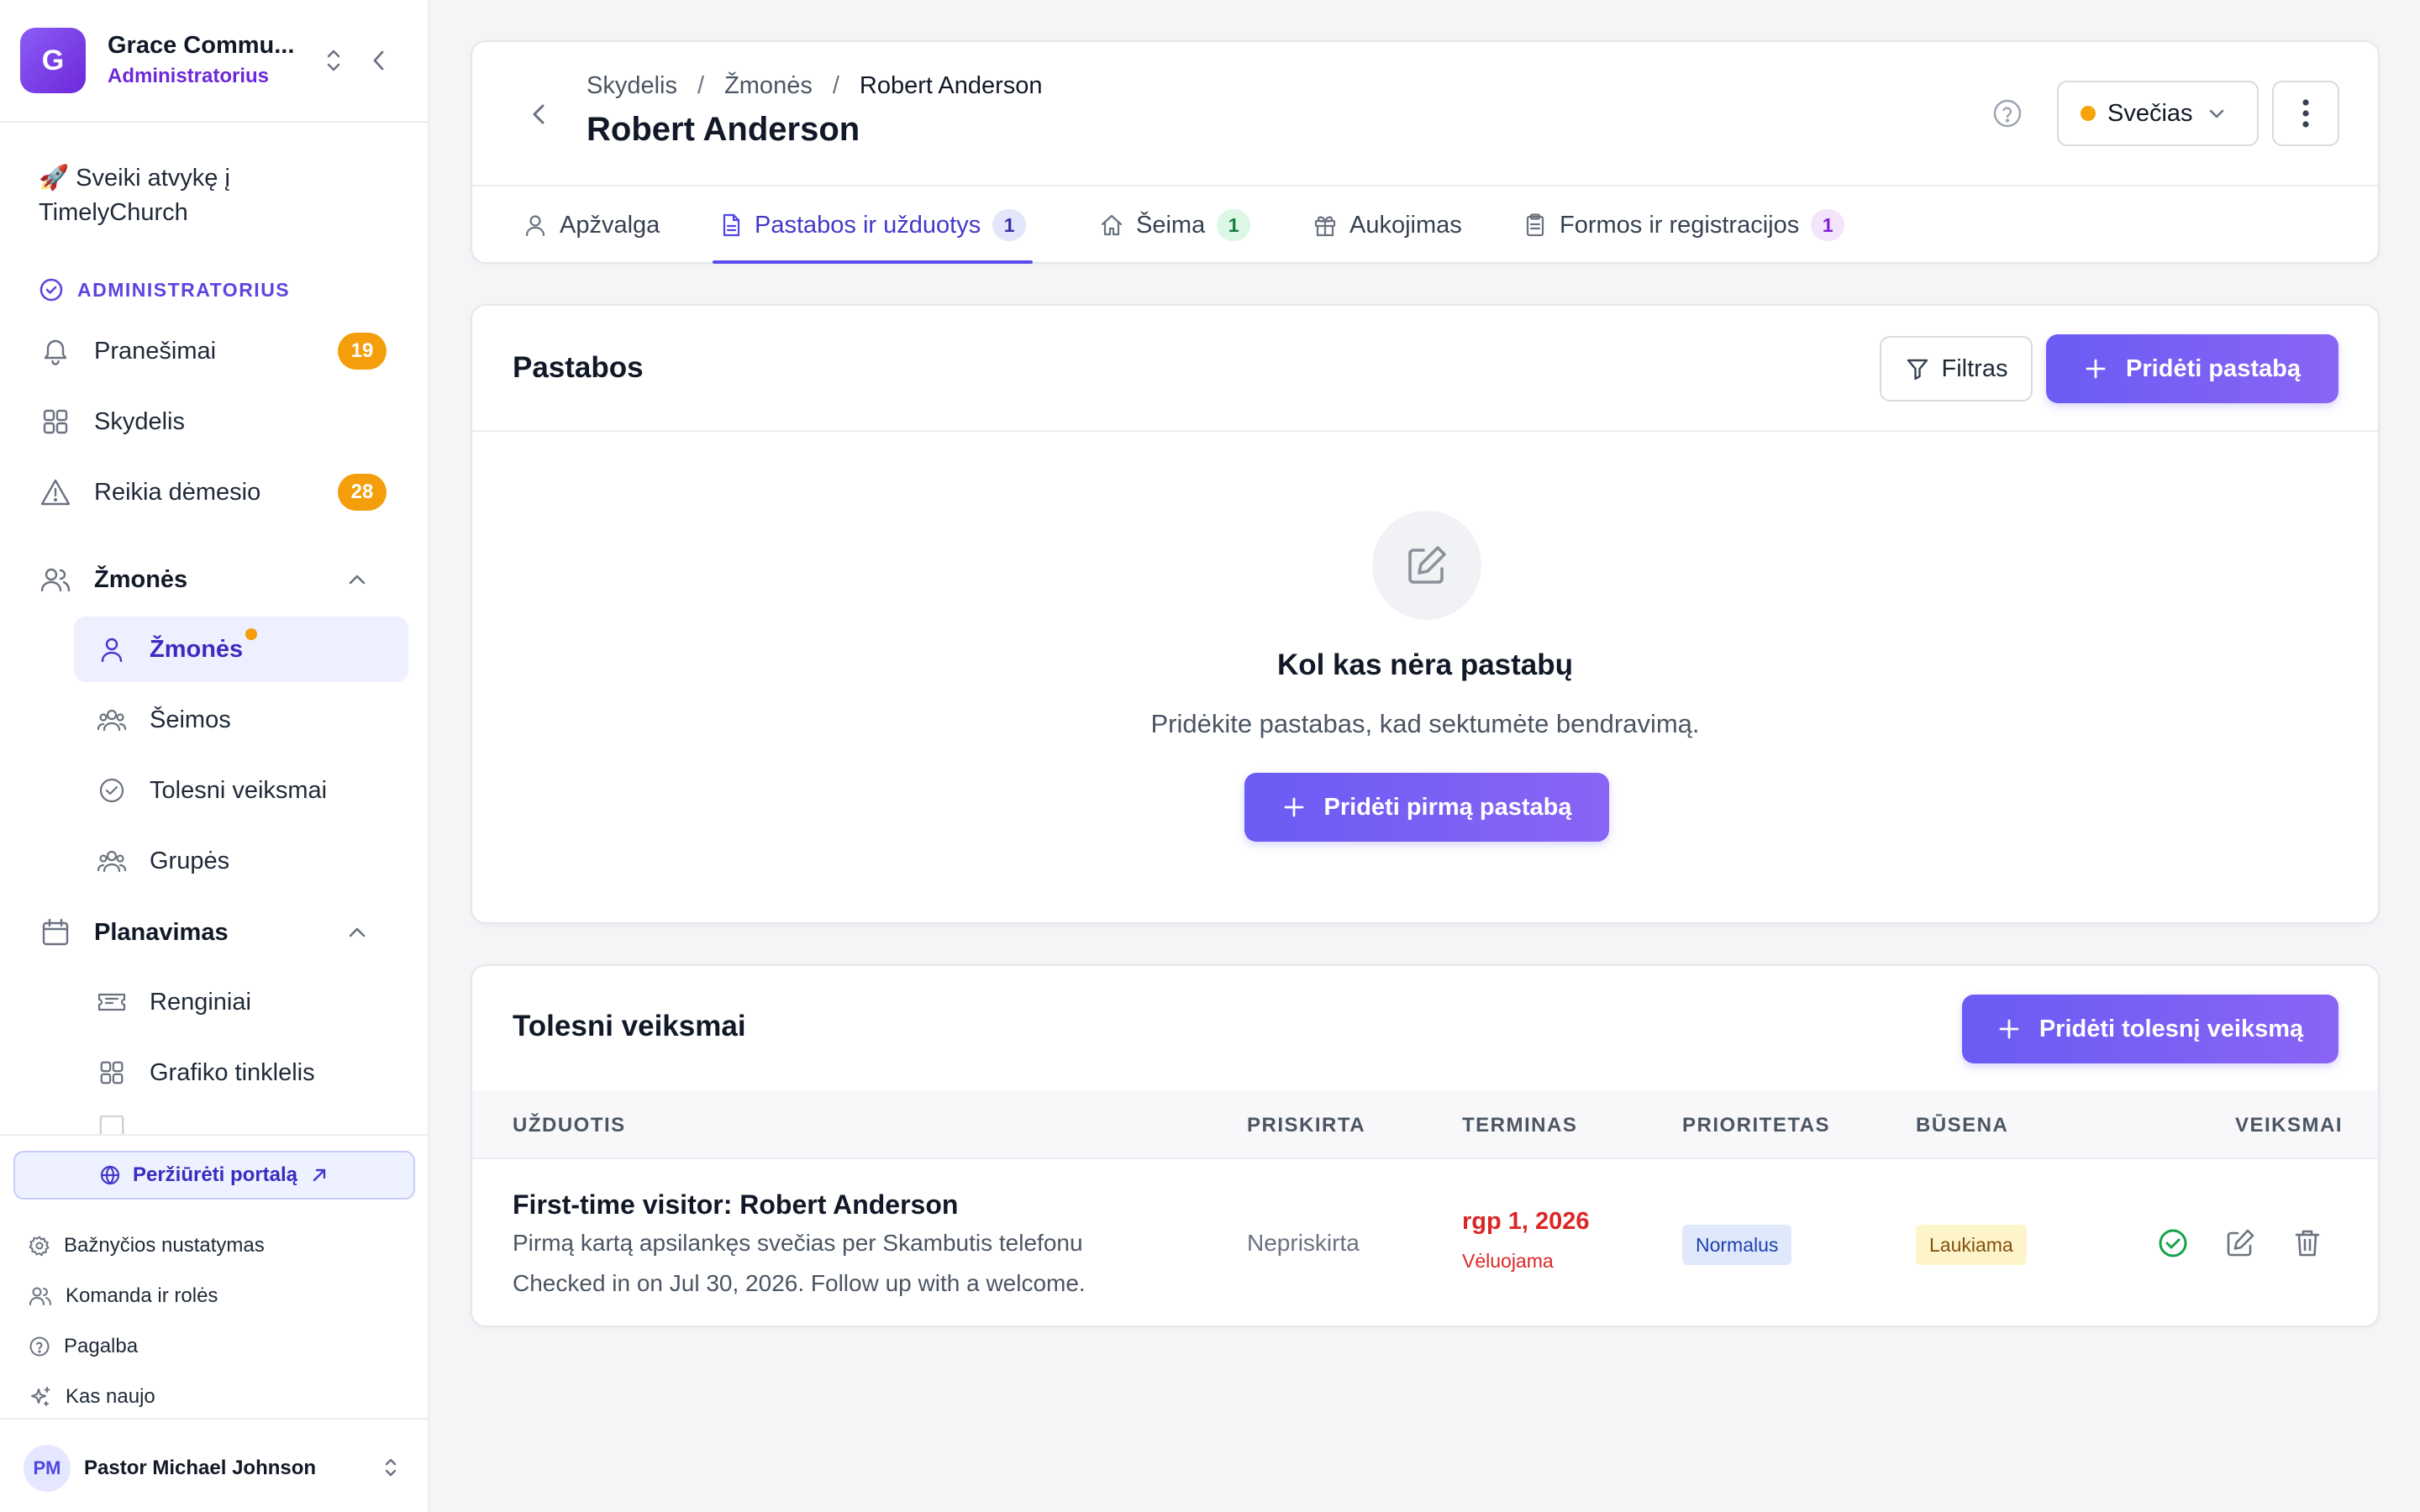 The height and width of the screenshot is (1512, 2420). Describe the element at coordinates (241, 790) in the screenshot. I see `sidebar-item-followups: Tolesni veiksmai` at that location.